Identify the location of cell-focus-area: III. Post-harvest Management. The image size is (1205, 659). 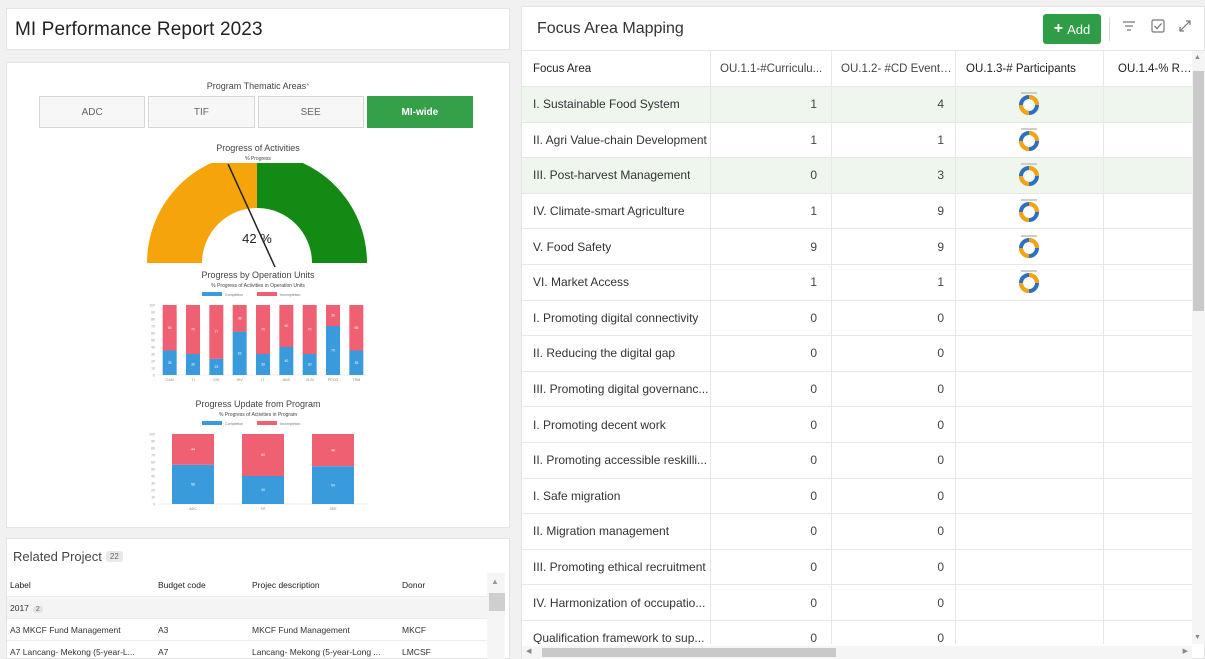
(616, 175).